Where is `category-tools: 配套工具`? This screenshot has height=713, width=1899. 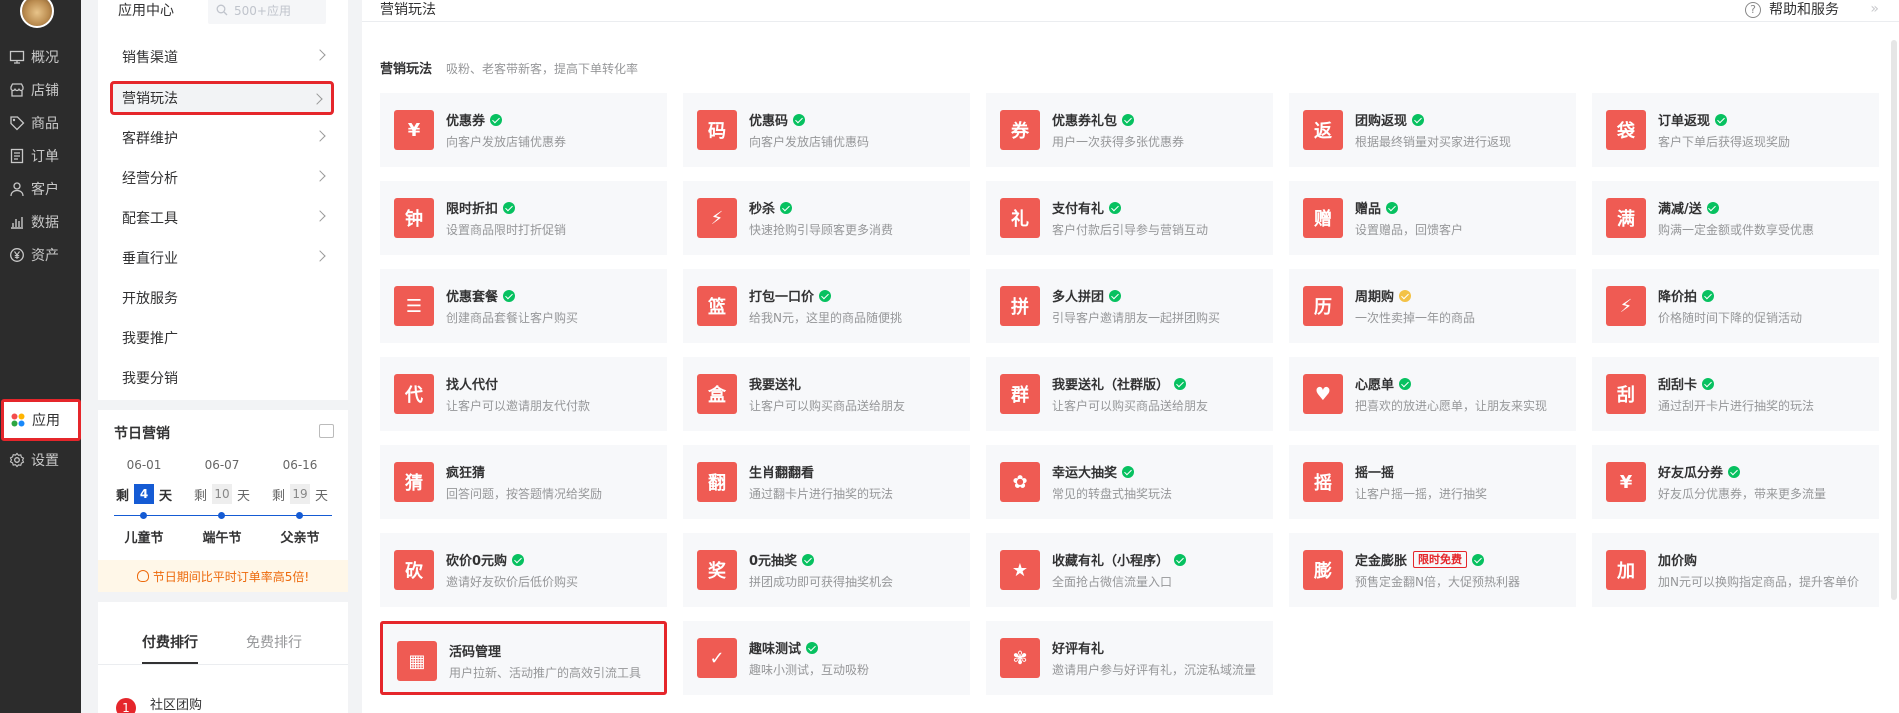
category-tools: 配套工具 is located at coordinates (222, 218).